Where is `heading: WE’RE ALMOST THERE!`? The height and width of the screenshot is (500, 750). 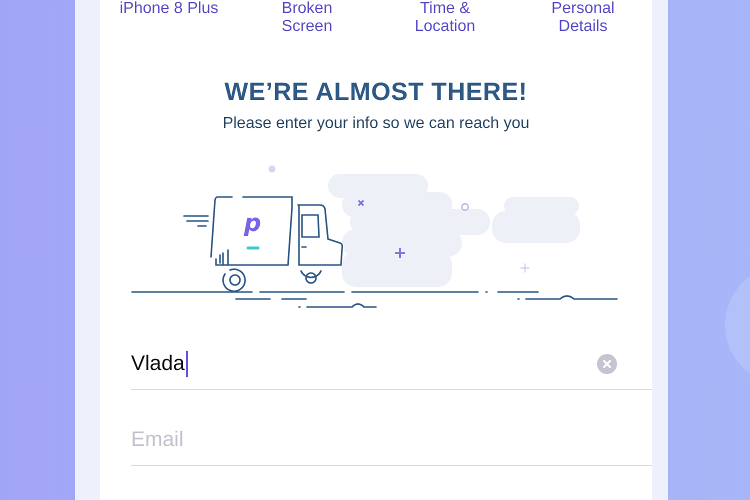 heading: WE’RE ALMOST THERE! is located at coordinates (376, 92).